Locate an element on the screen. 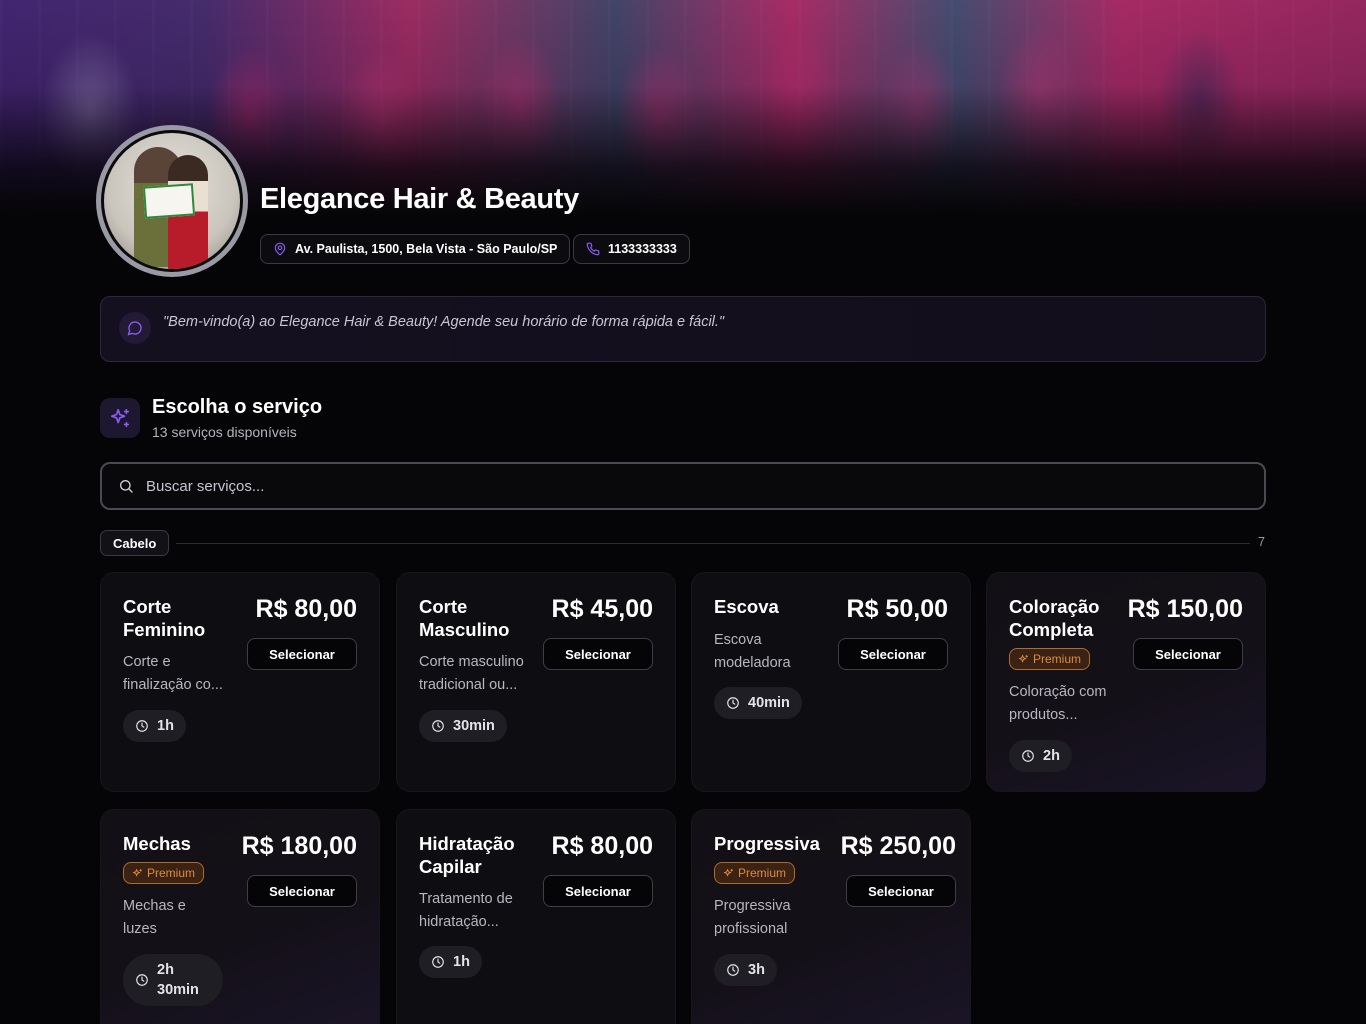 This screenshot has height=1024, width=1366. service-price: R$ 50,00 is located at coordinates (897, 609).